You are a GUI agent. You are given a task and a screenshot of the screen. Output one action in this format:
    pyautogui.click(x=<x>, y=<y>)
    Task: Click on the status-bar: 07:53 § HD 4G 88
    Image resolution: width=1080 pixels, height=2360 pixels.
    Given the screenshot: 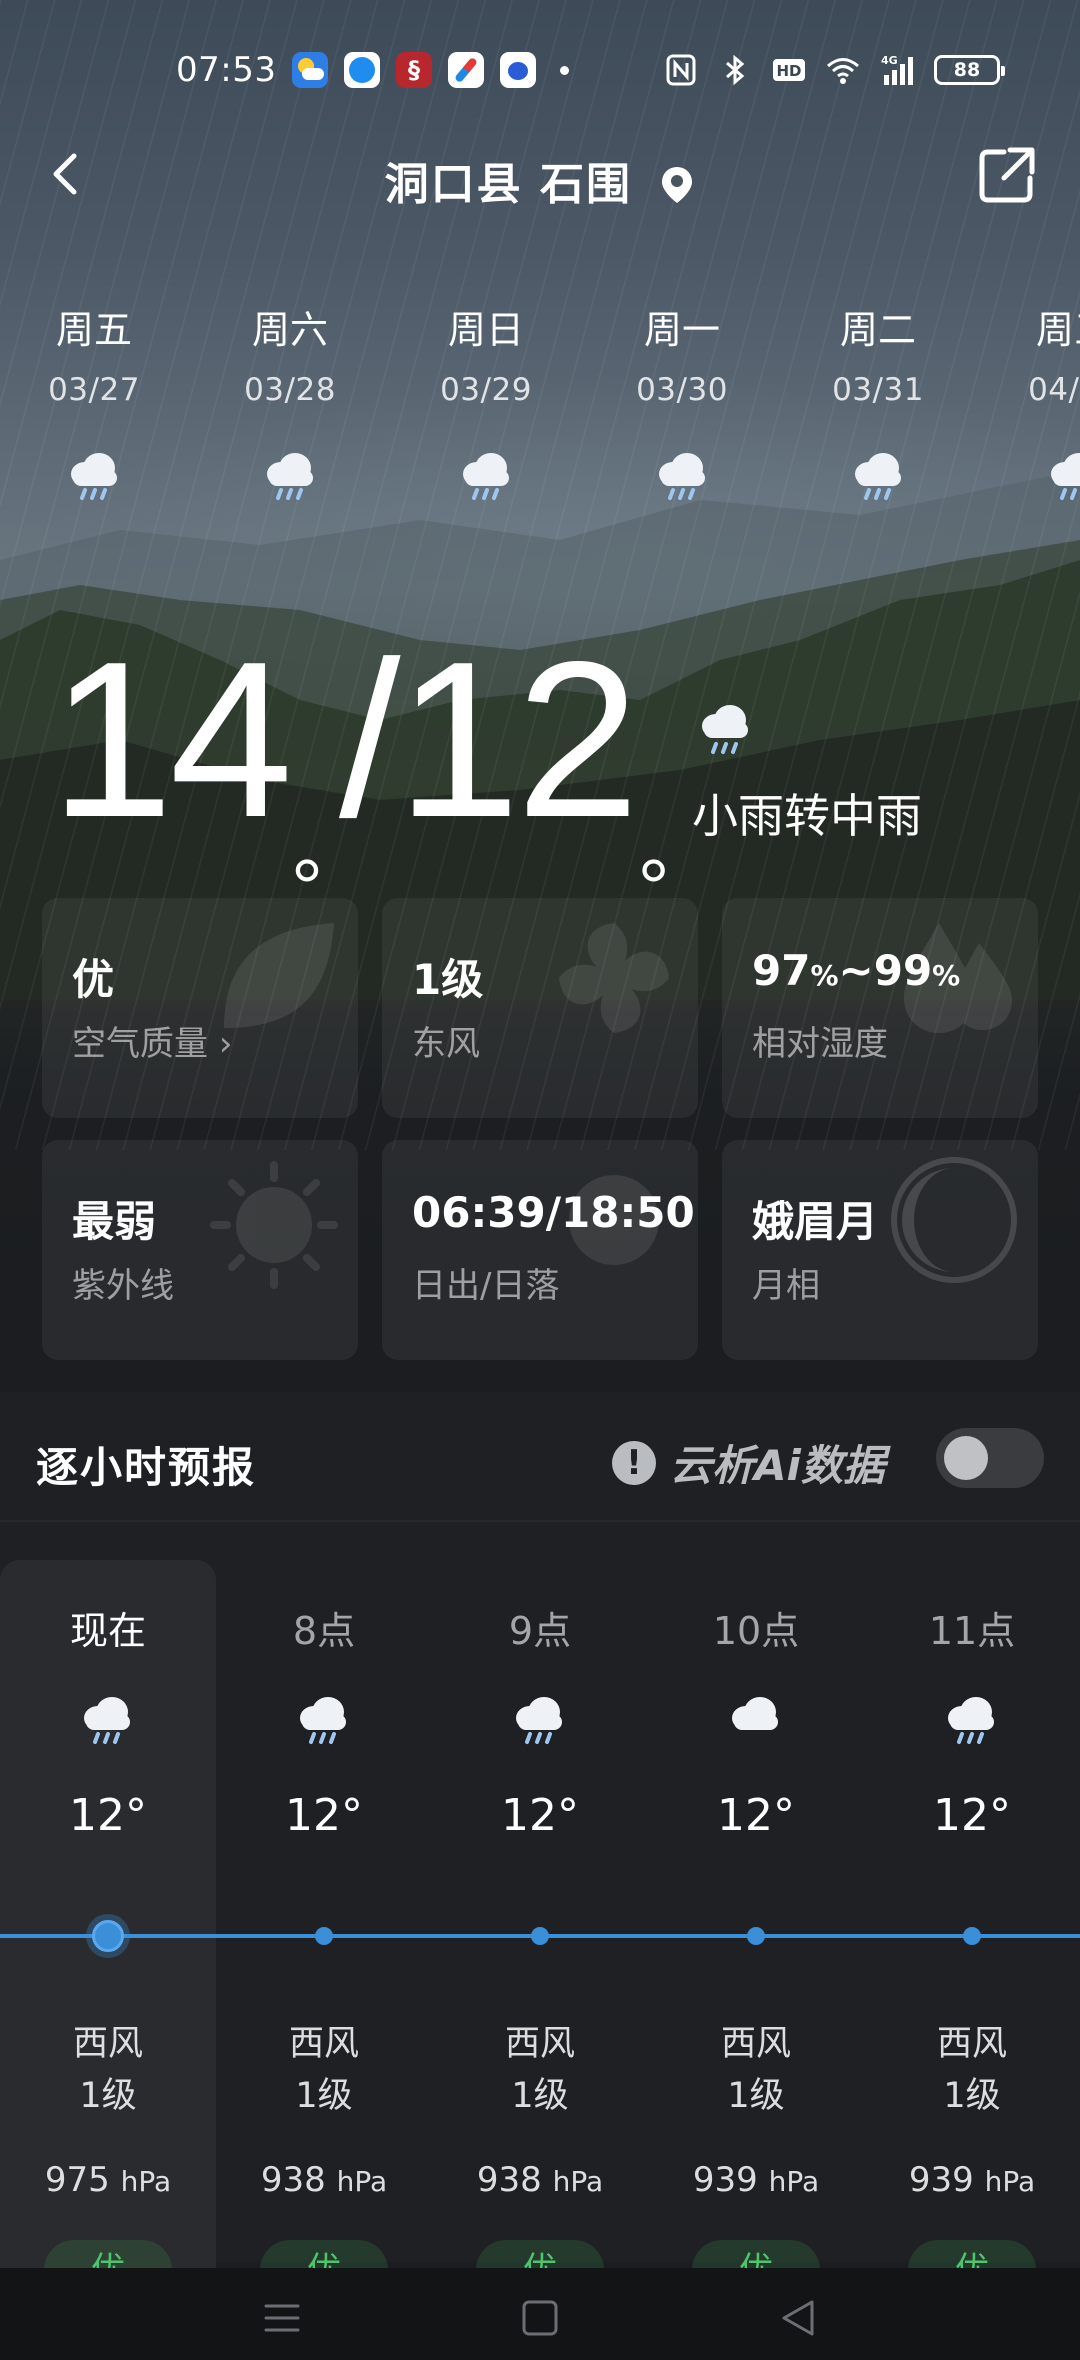 What is the action you would take?
    pyautogui.click(x=540, y=70)
    